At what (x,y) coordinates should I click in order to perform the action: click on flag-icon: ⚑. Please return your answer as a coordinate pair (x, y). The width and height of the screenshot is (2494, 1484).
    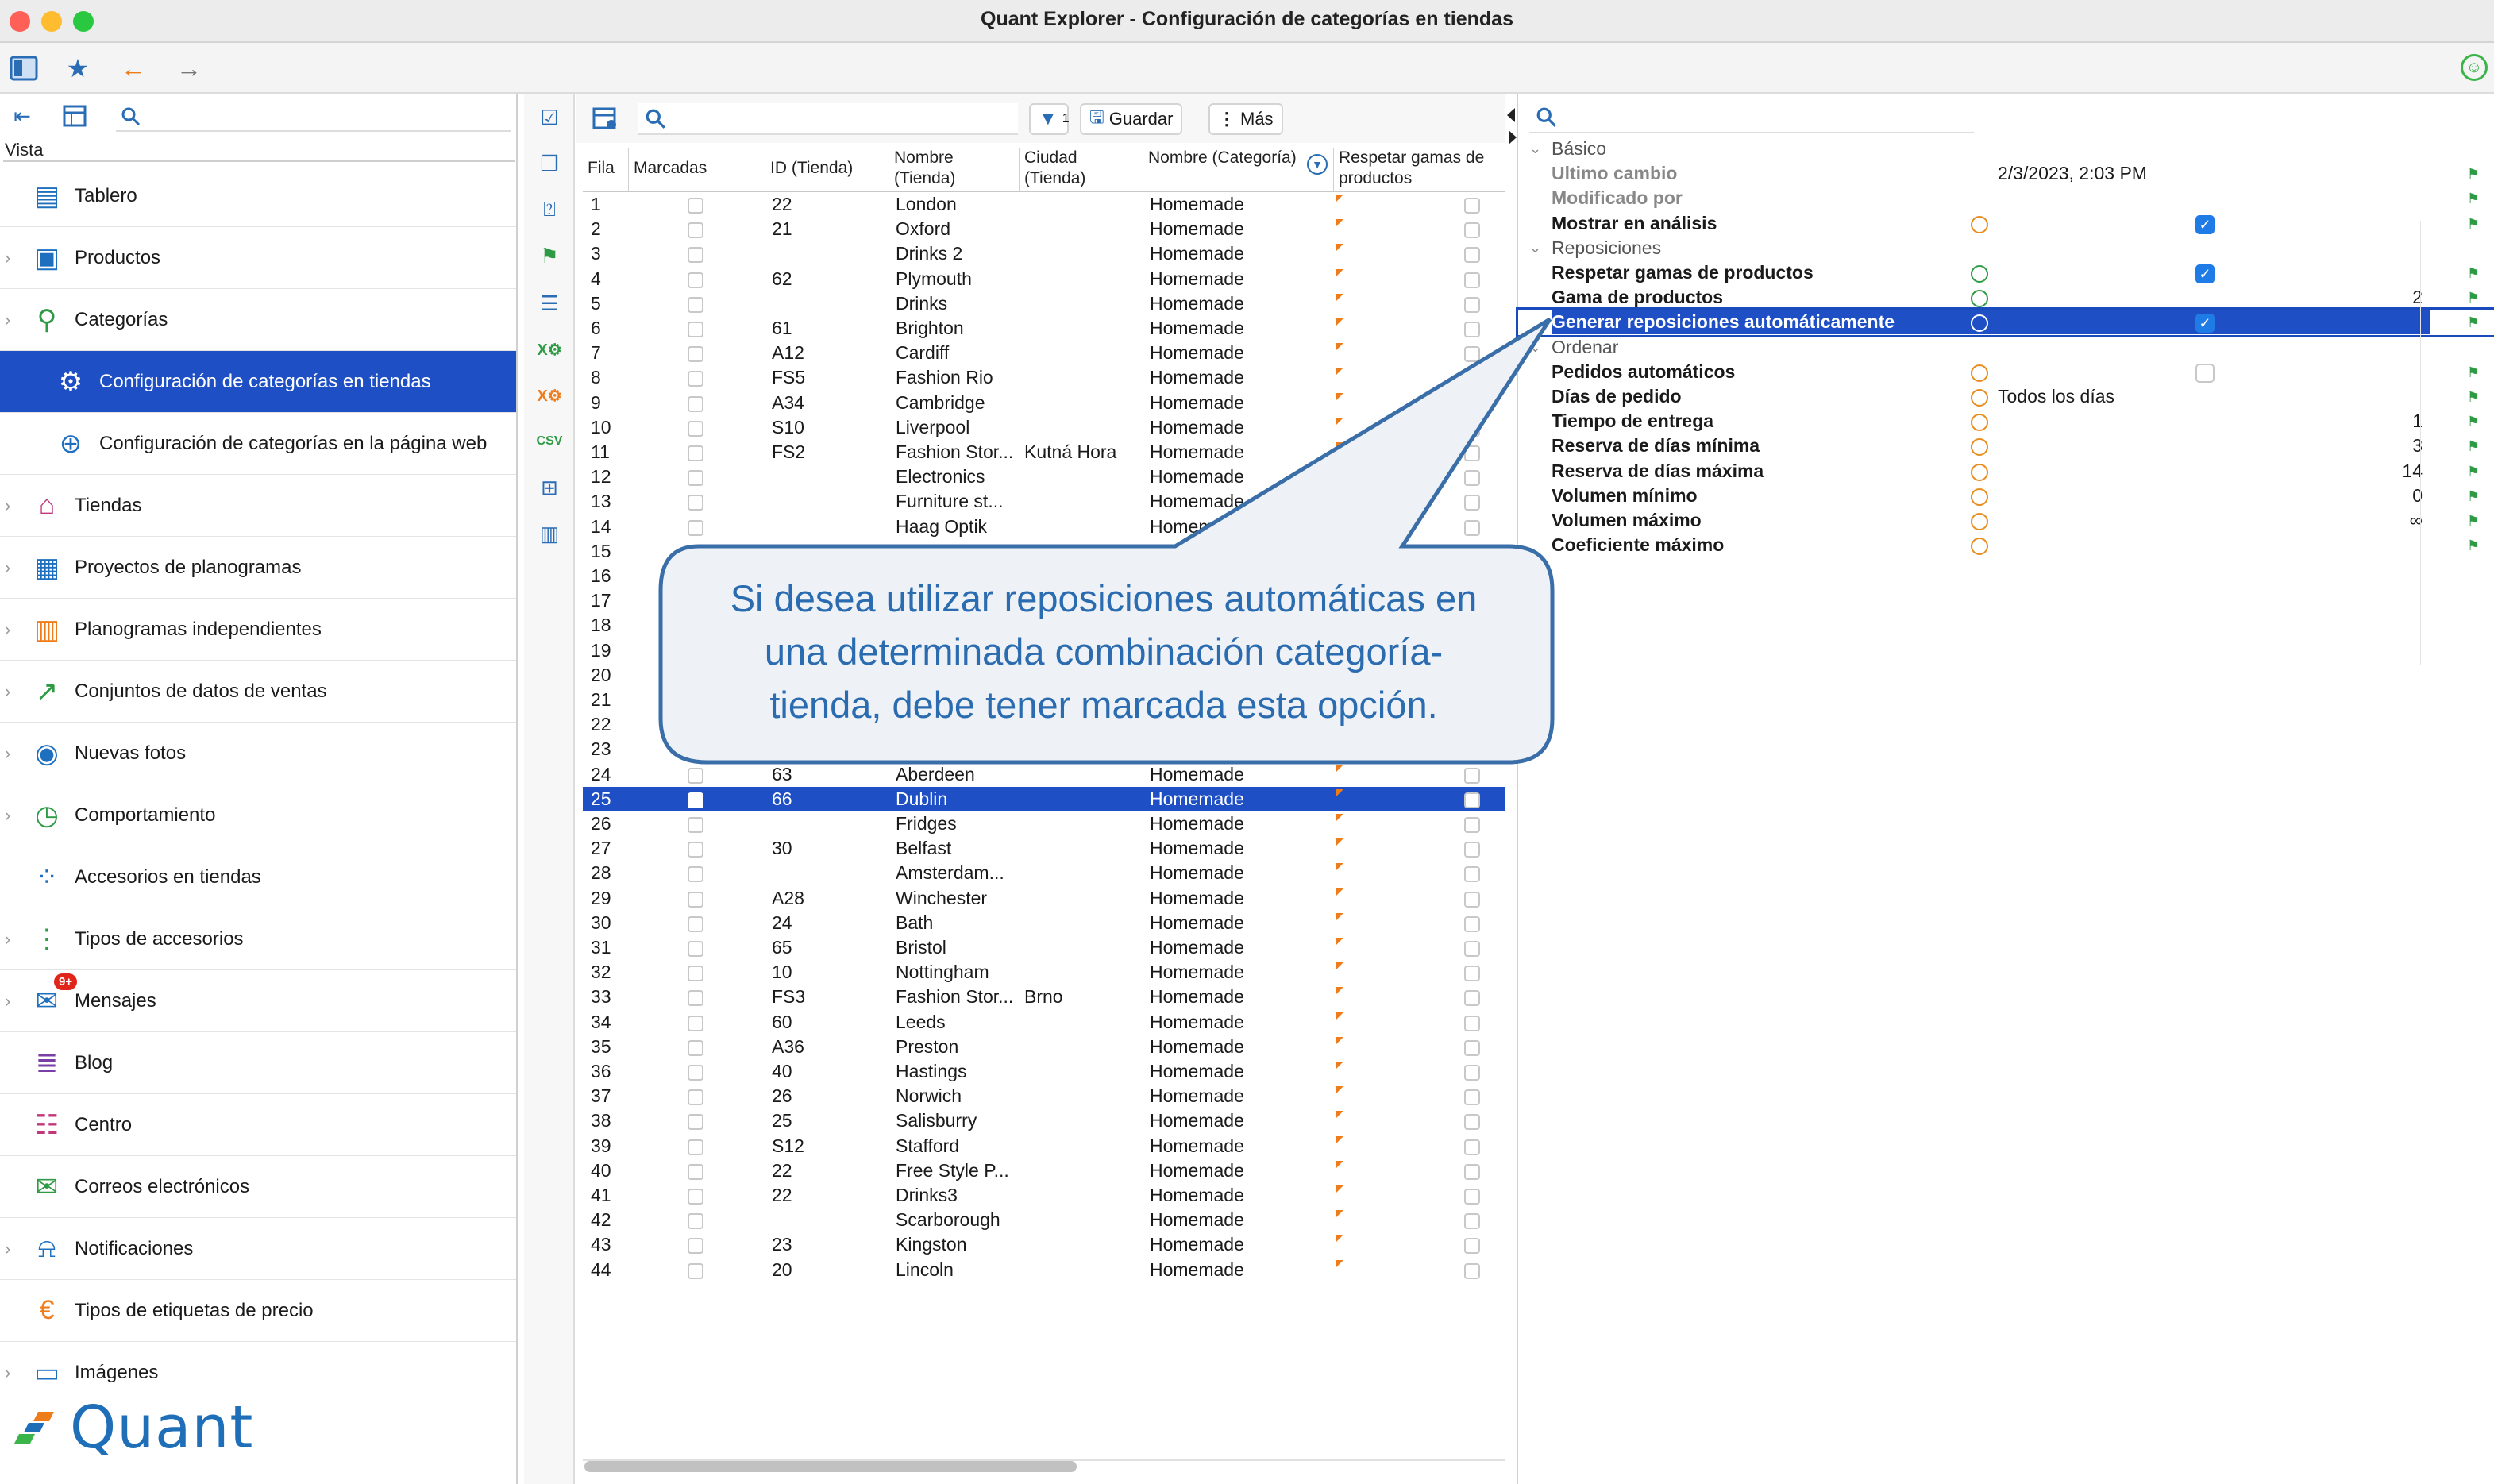
    Looking at the image, I should click on (549, 256).